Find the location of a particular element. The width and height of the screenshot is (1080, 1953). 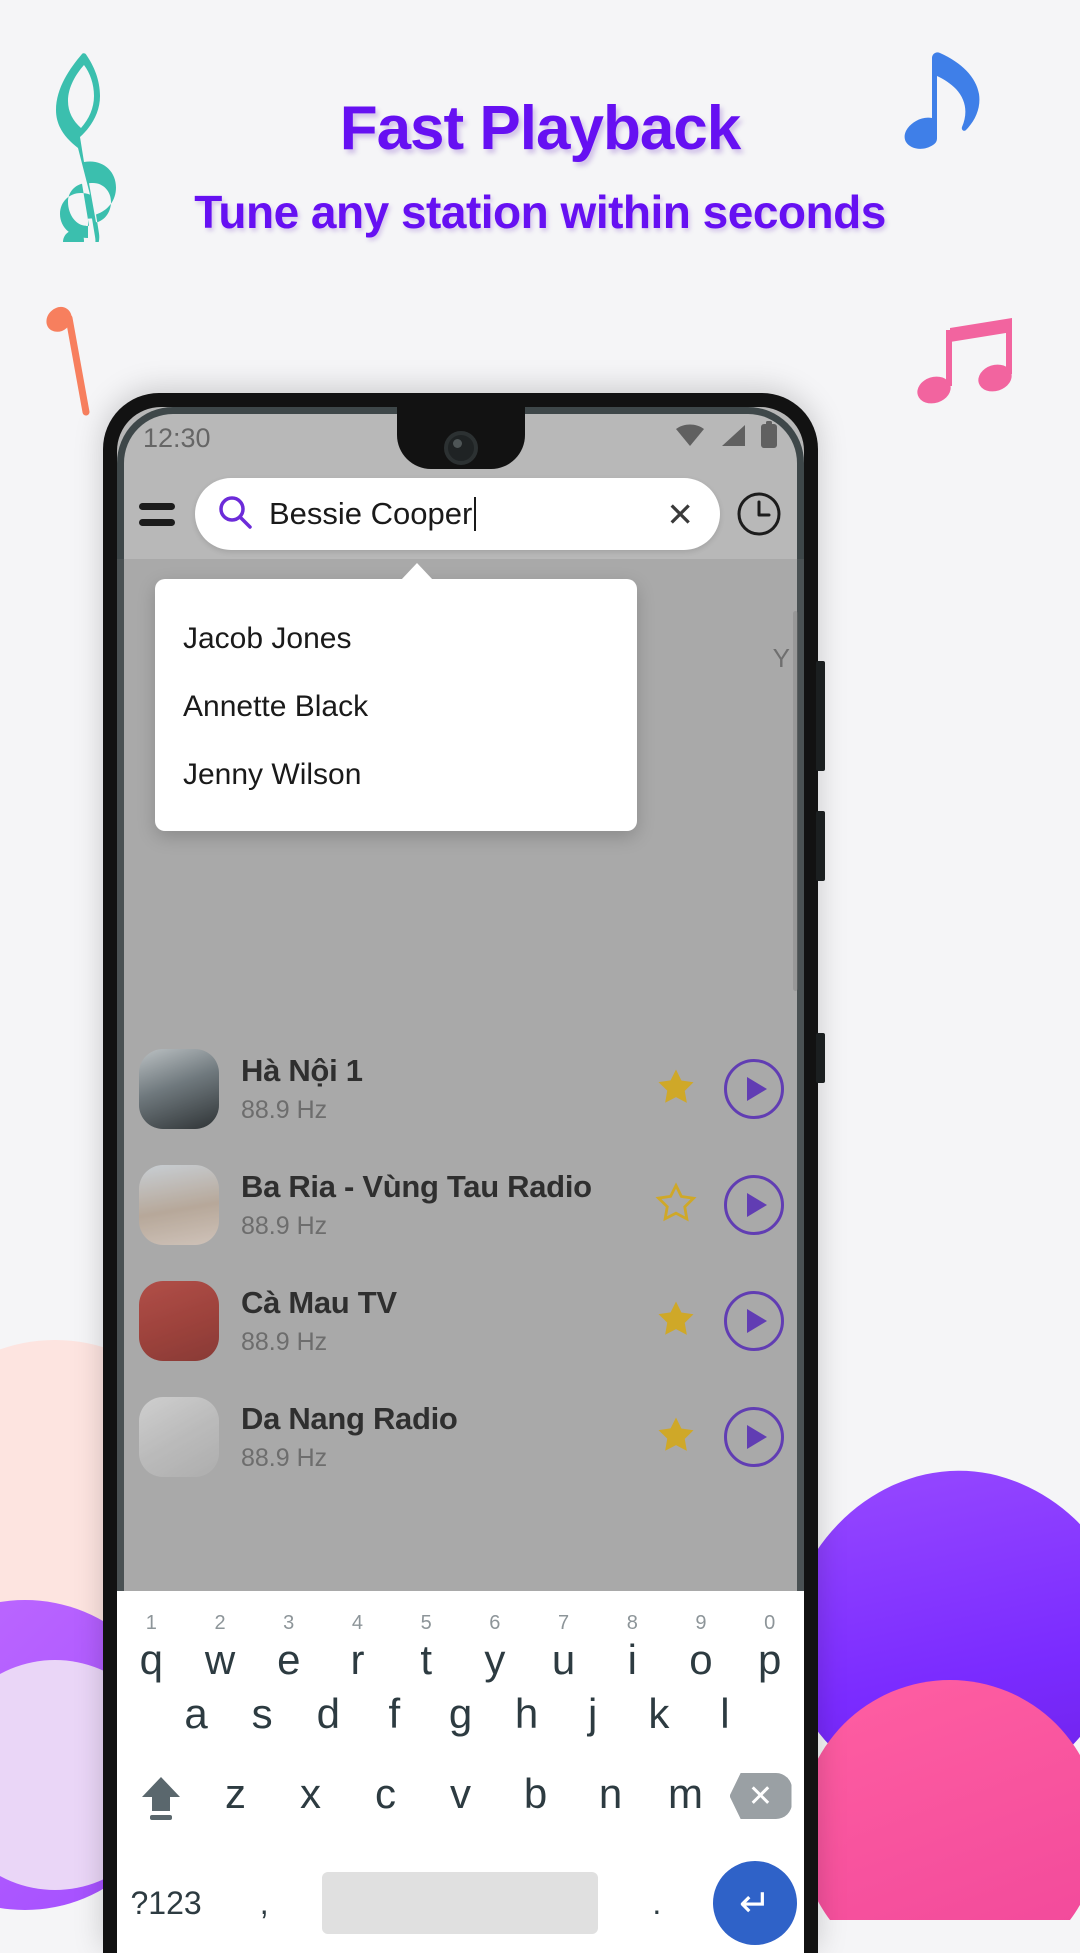

key-letter: z is located at coordinates (235, 1793).